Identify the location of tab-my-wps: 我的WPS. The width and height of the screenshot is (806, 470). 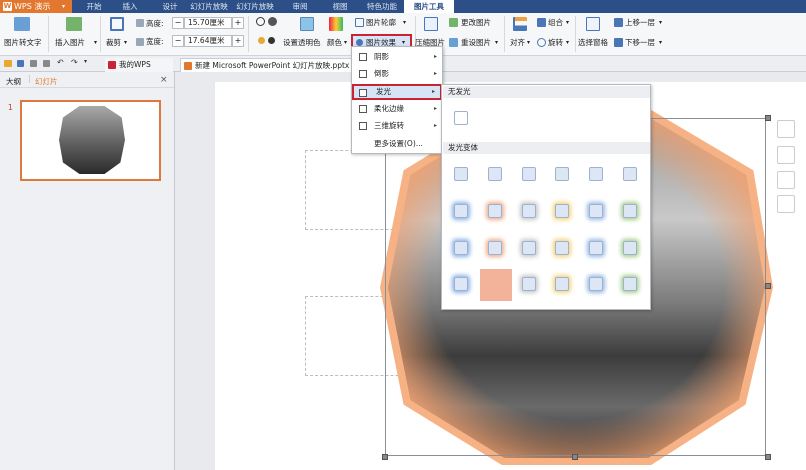
(139, 65).